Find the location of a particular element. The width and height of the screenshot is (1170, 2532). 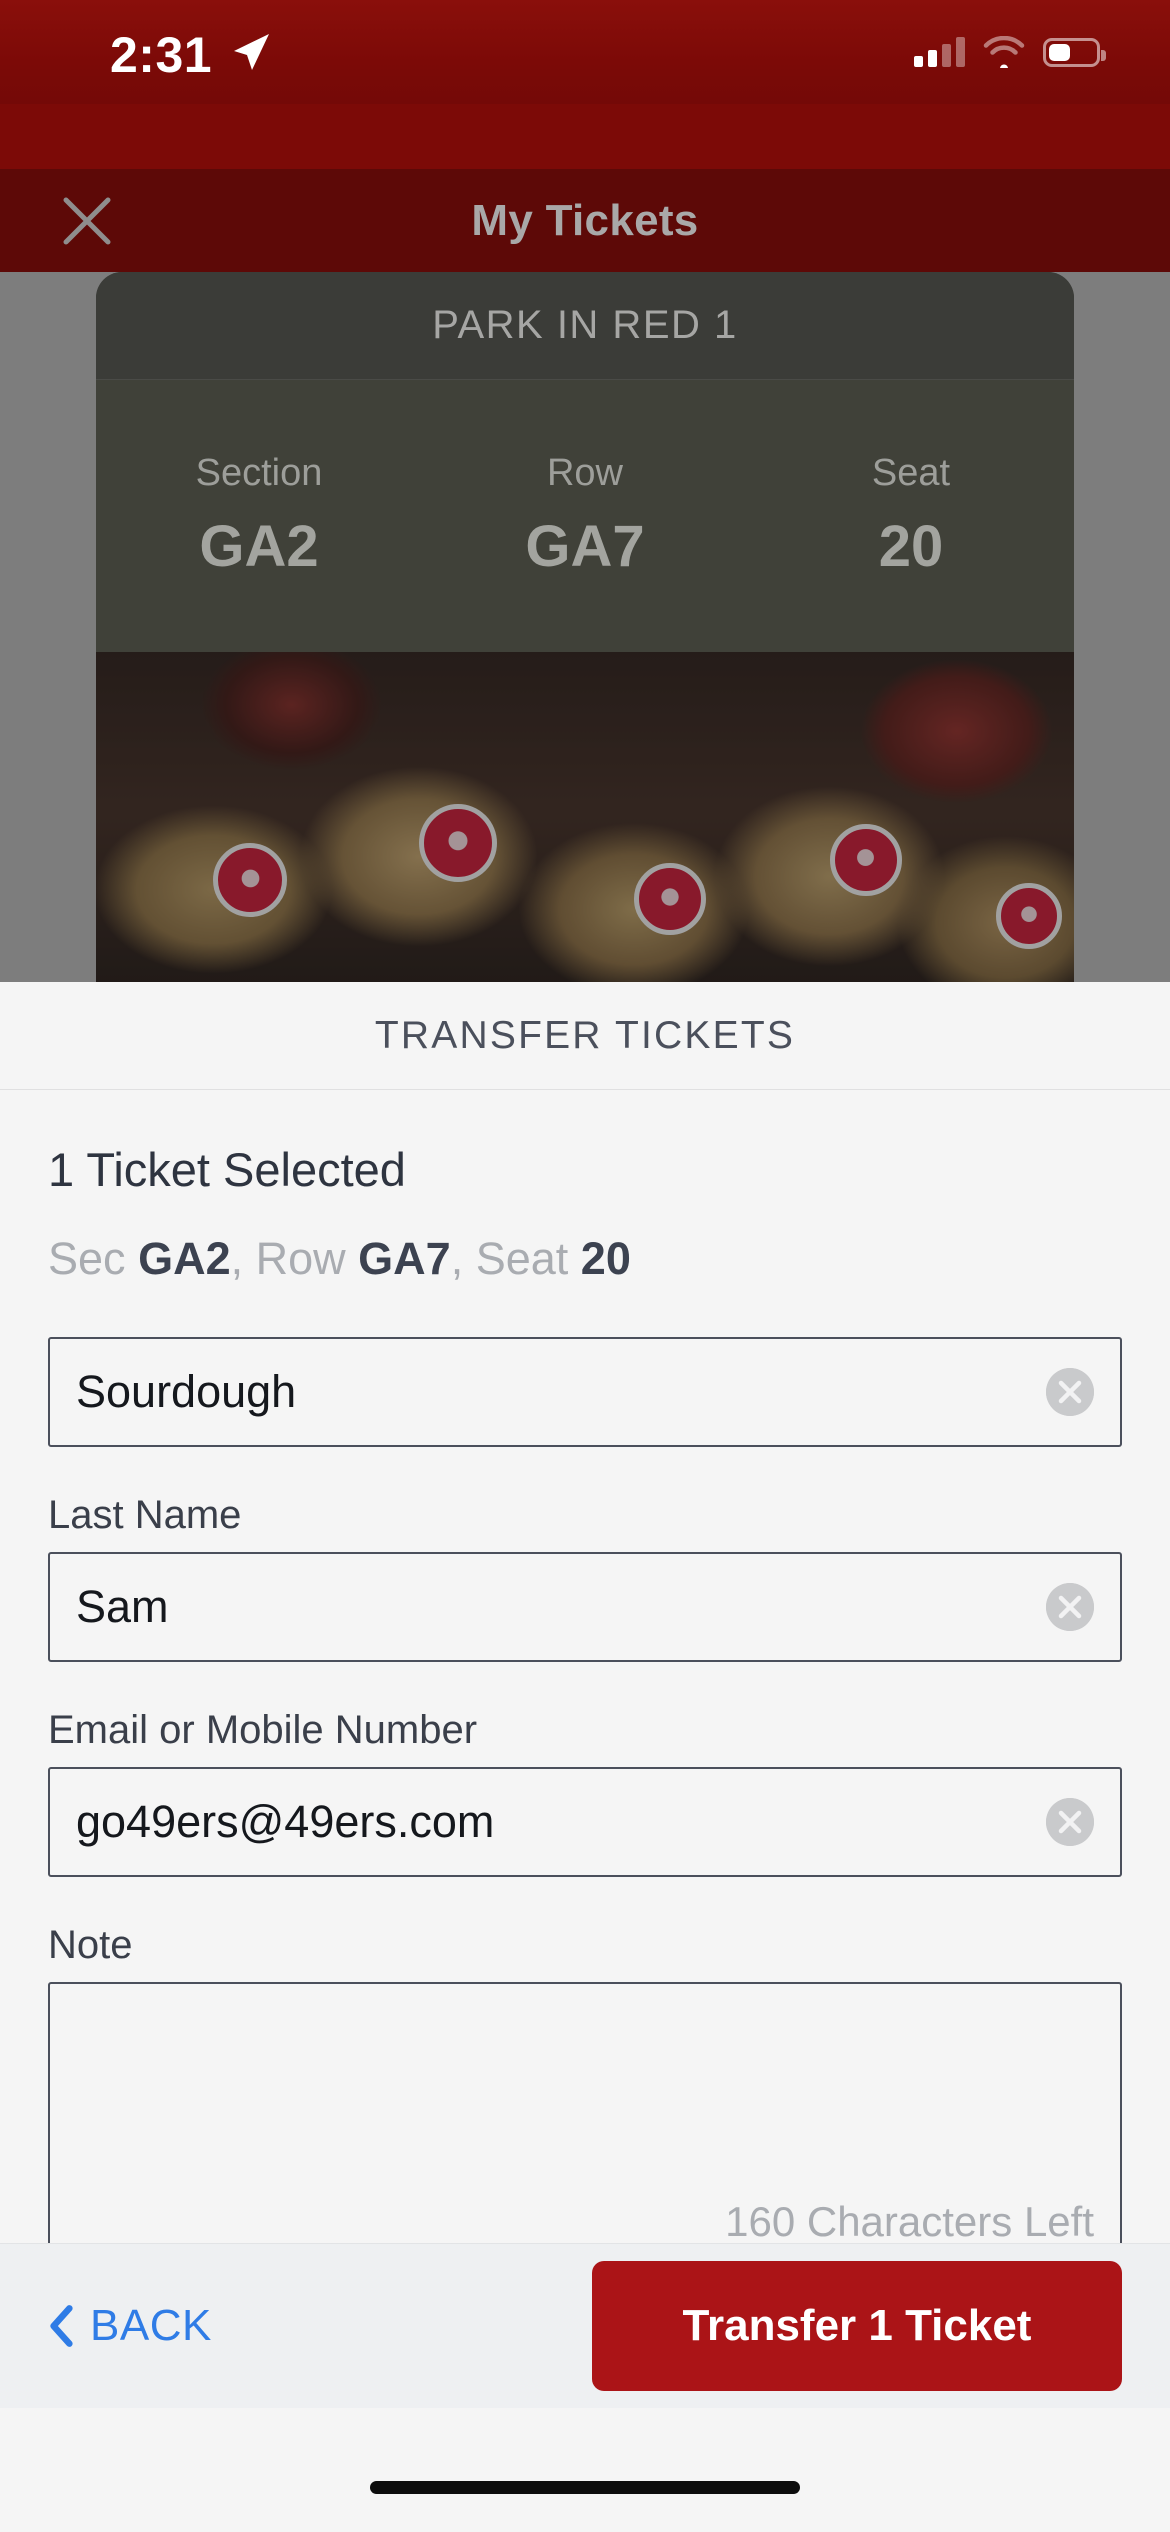

navigation-bar: My Tickets is located at coordinates (585, 220).